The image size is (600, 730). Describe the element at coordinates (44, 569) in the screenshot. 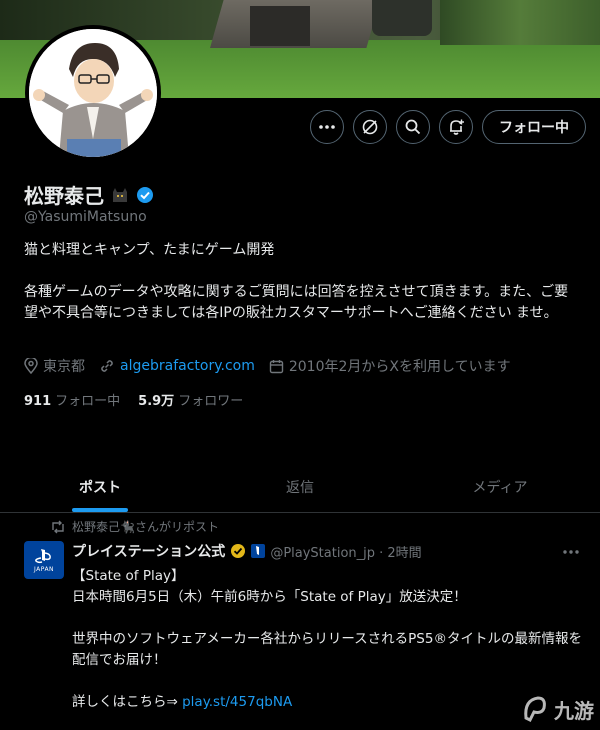

I see `avatar-country-text: JAPAN` at that location.